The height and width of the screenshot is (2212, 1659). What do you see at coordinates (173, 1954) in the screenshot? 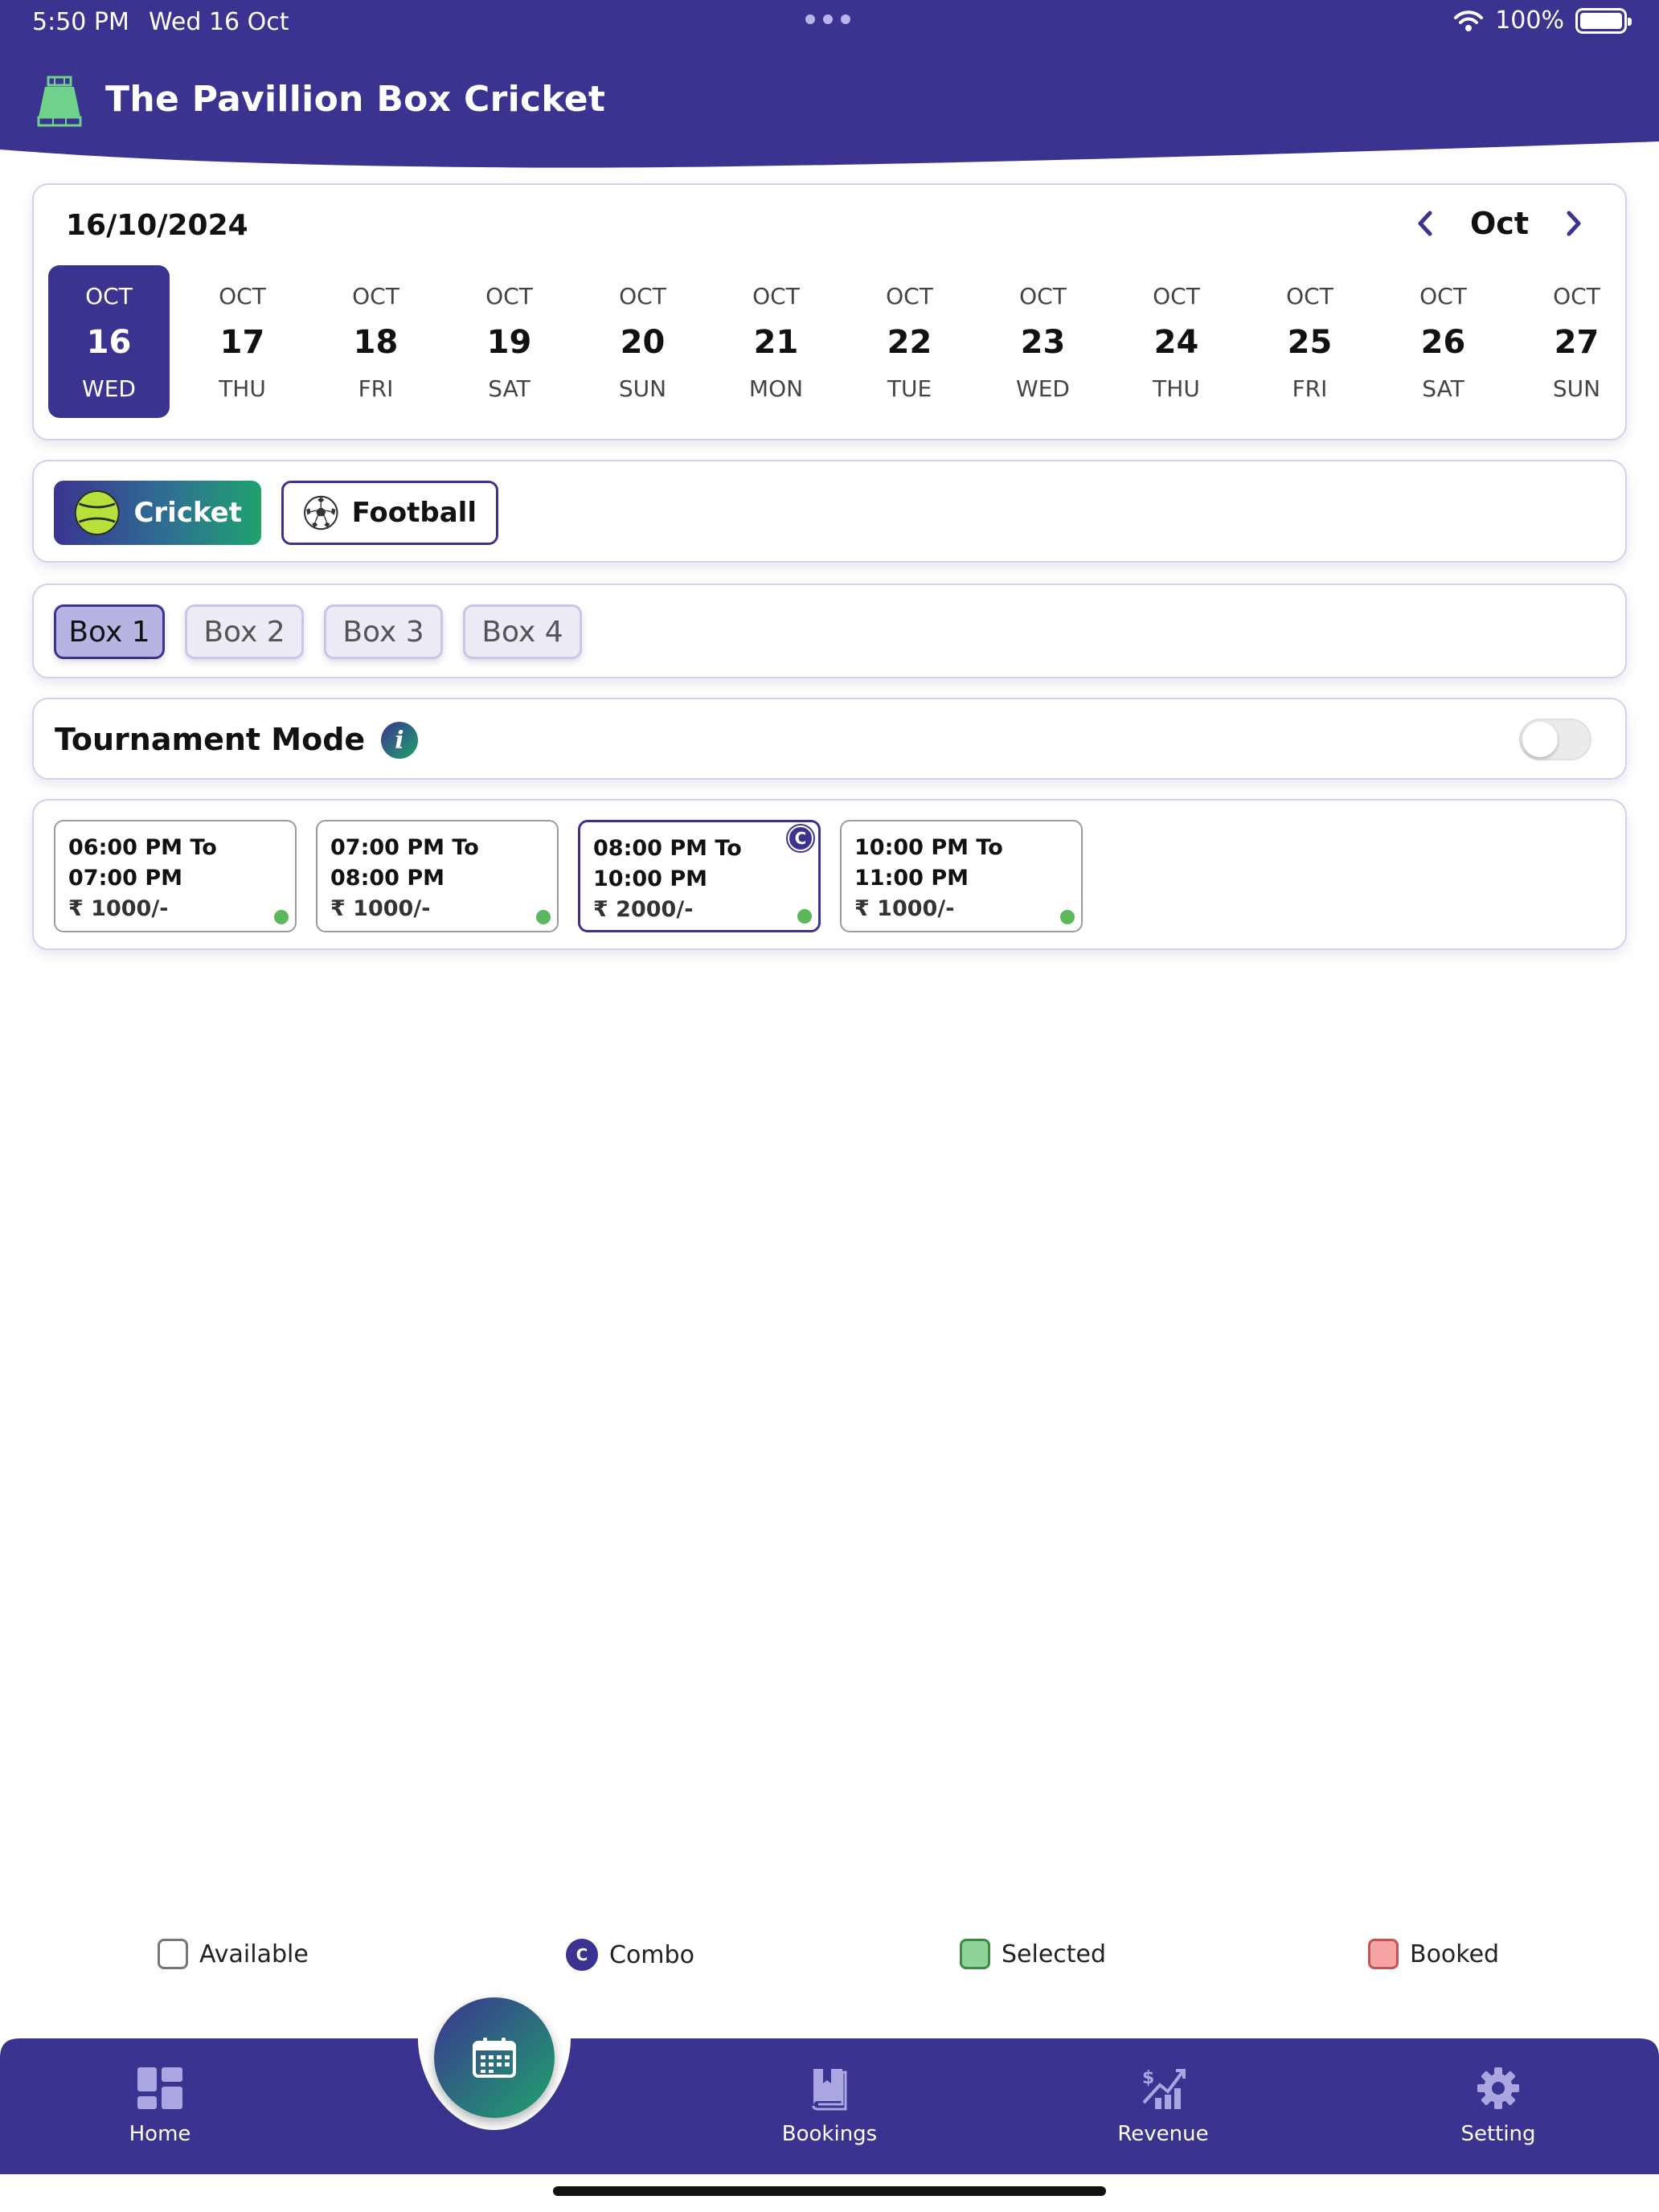
I see `available-swatch` at bounding box center [173, 1954].